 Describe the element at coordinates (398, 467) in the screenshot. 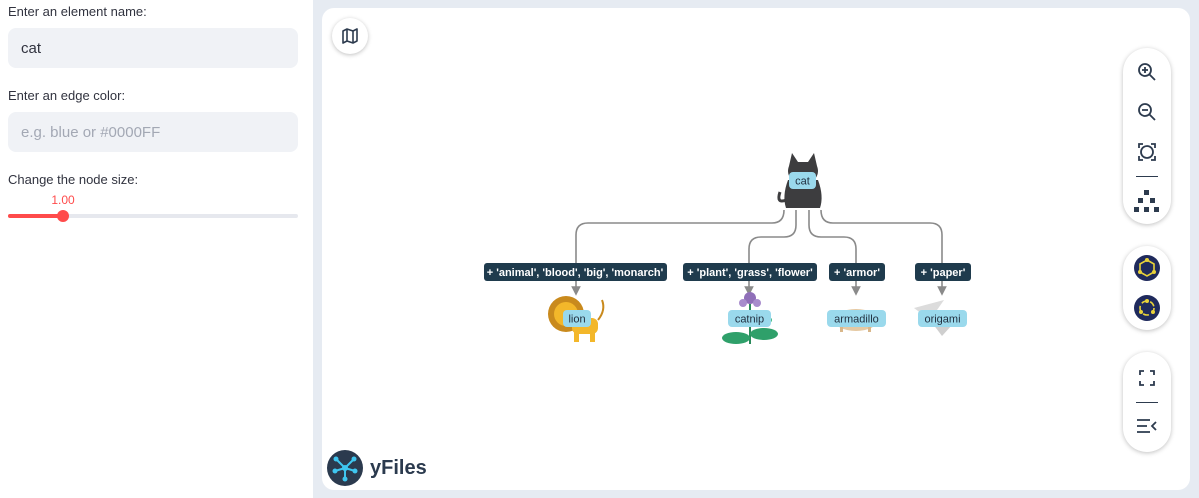

I see `yfiles-logo-text: yFiles` at that location.